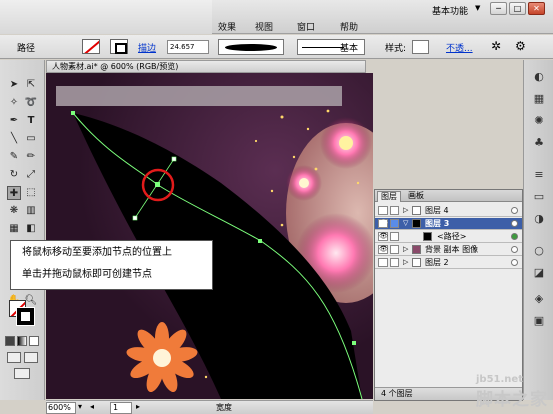 The image size is (553, 414). Describe the element at coordinates (73, 113) in the screenshot. I see `anchor-point-start` at that location.